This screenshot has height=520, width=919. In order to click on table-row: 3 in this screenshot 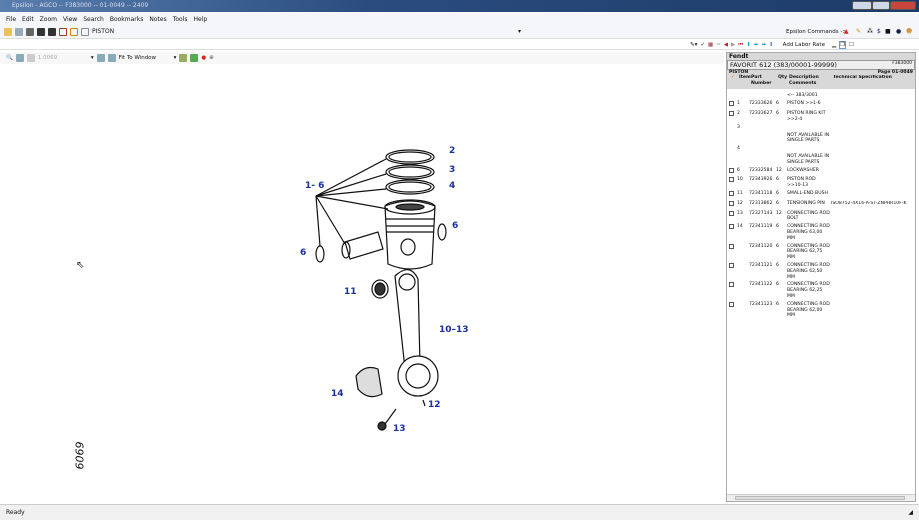, I will do `click(821, 128)`.